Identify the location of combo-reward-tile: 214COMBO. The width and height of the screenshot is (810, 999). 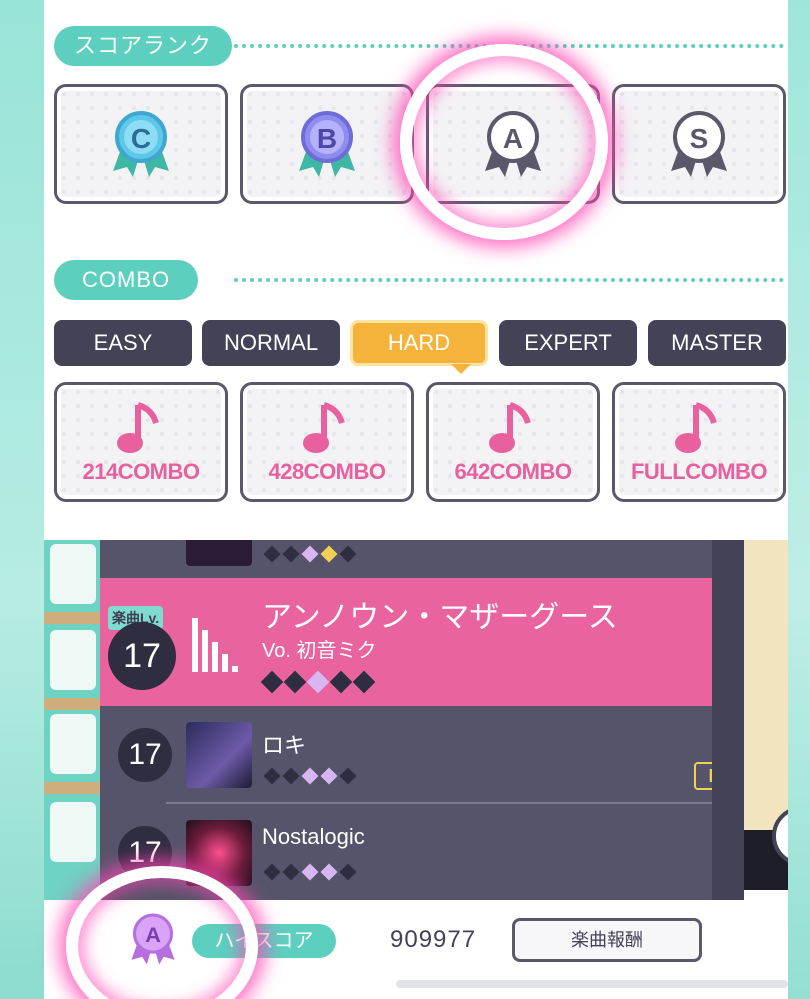
(141, 442).